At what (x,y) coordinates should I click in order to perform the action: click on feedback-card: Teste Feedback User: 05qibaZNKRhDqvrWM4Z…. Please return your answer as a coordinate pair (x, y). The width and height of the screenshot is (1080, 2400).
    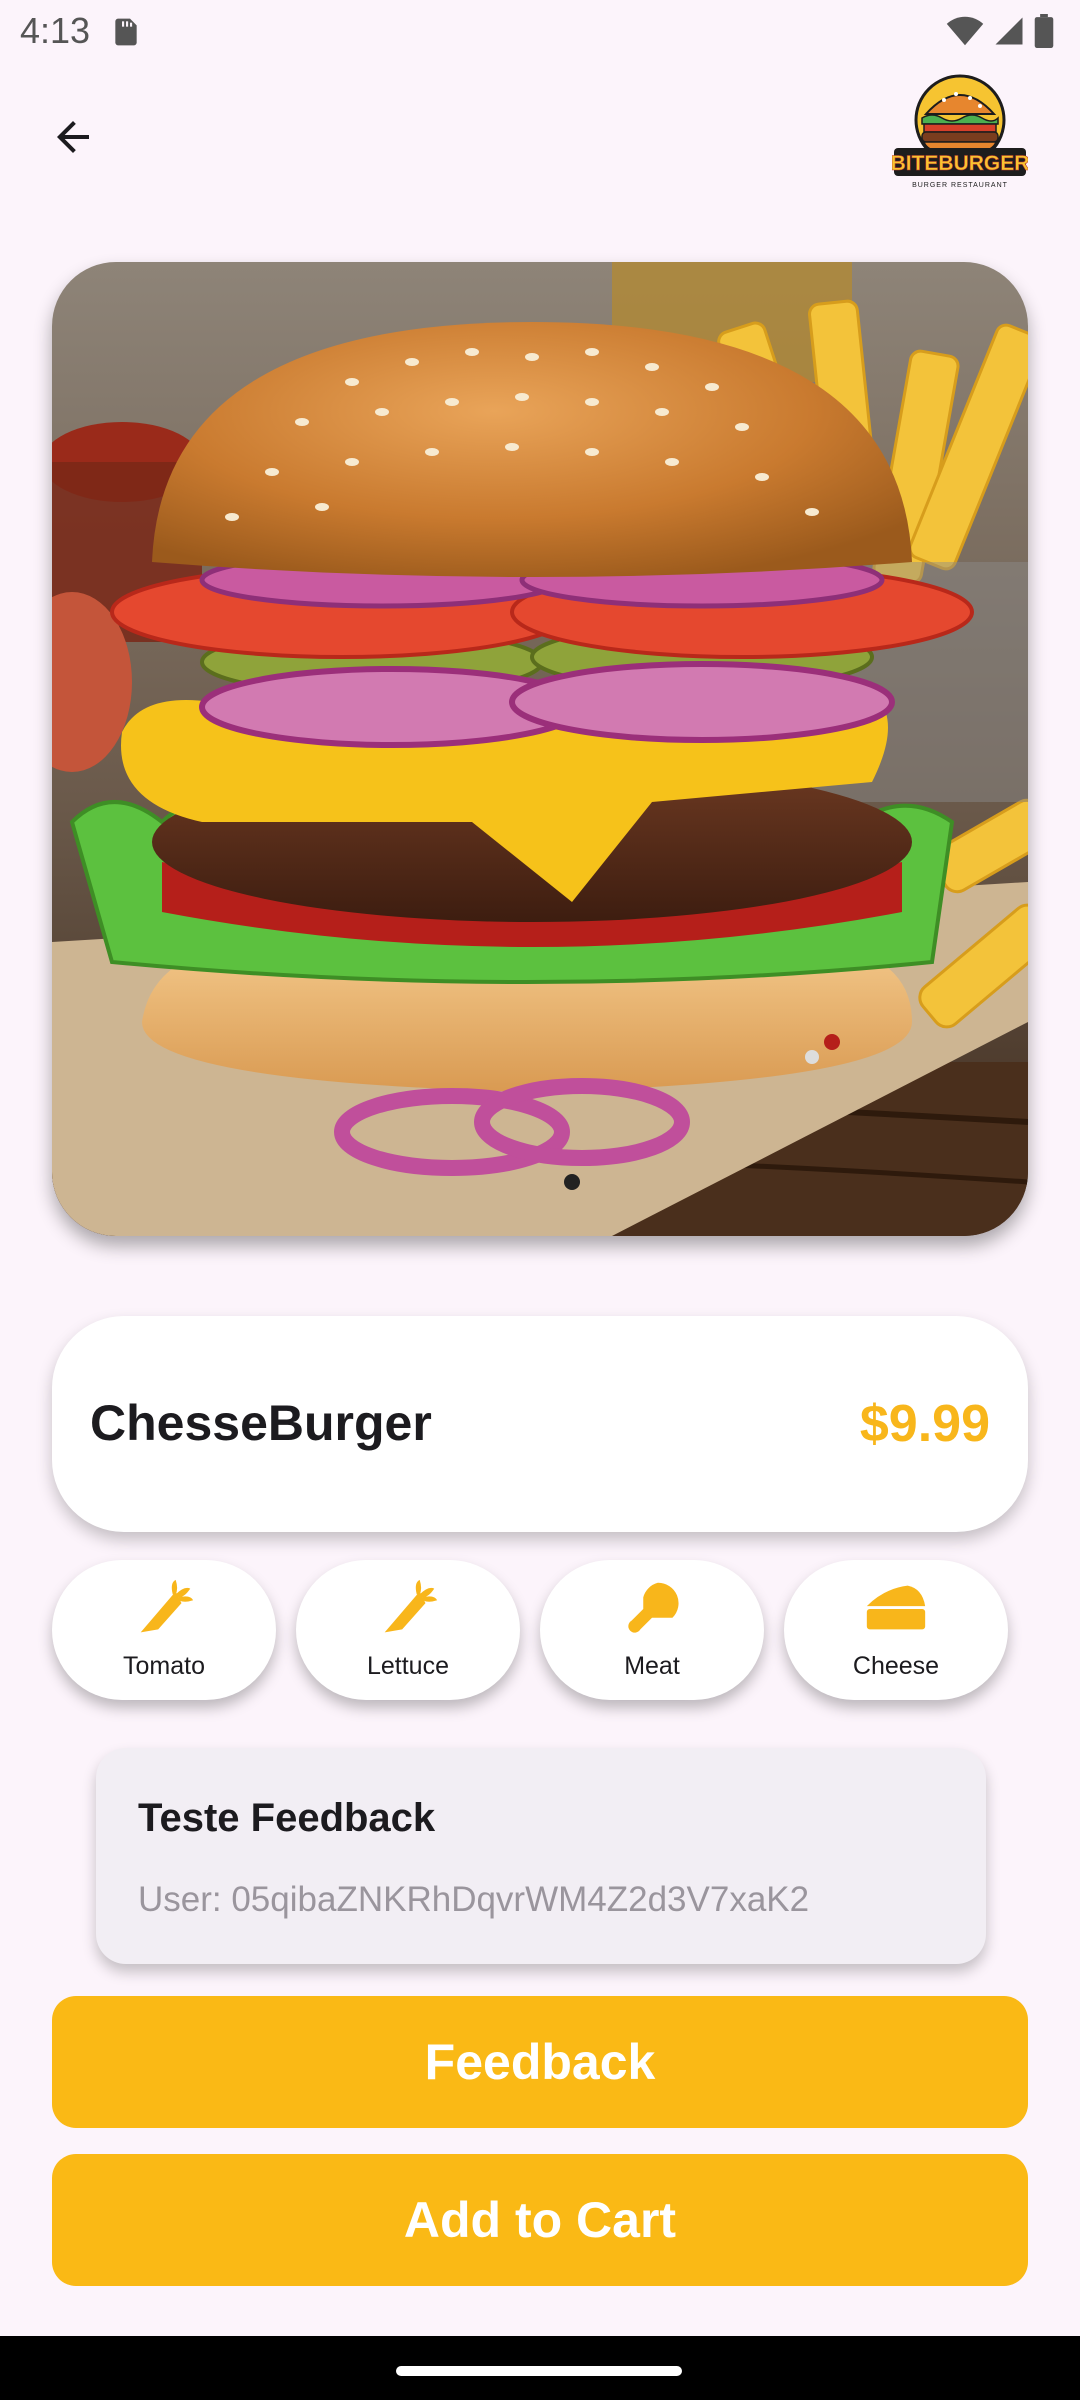
    Looking at the image, I should click on (541, 1856).